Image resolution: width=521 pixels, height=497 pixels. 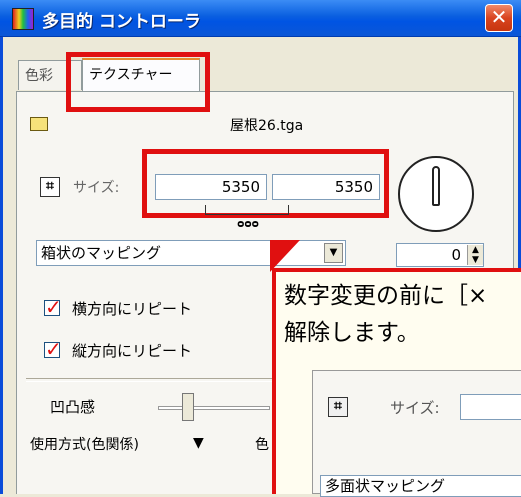 I want to click on bump-slider-thumb, so click(x=188, y=407).